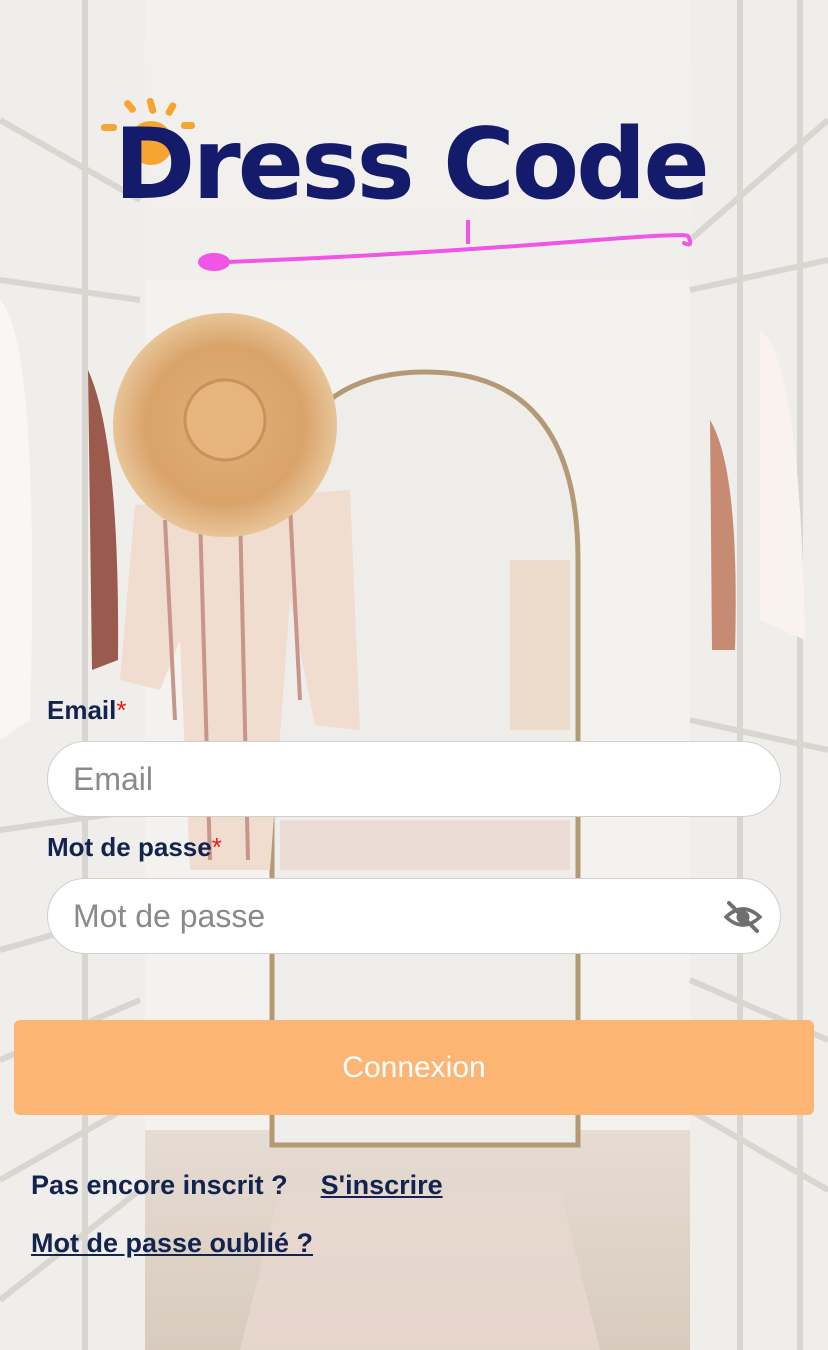 The height and width of the screenshot is (1350, 828). Describe the element at coordinates (382, 1185) in the screenshot. I see `signup-link: S'inscrire` at that location.